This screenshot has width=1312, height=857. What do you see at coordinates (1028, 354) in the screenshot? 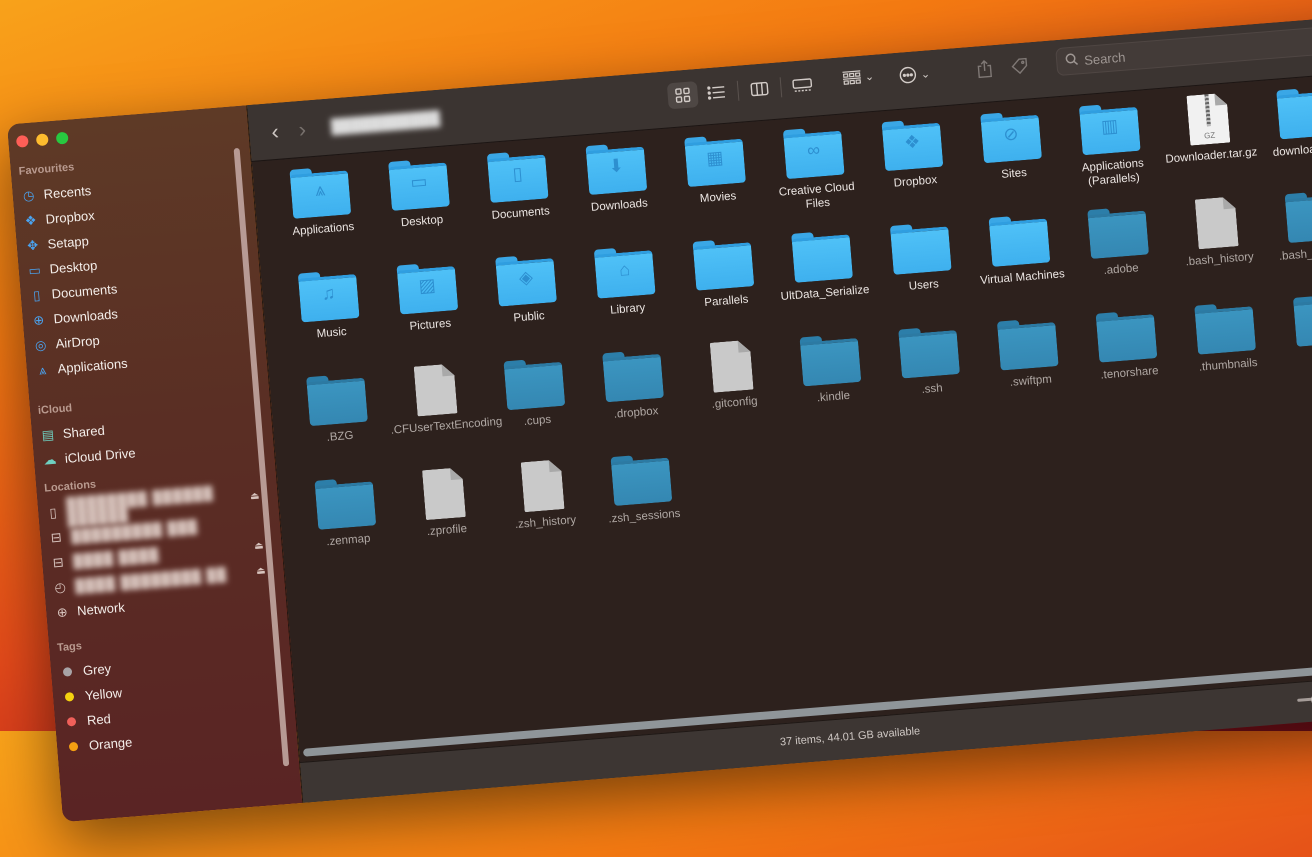
I see `folder-item: .swiftpm` at bounding box center [1028, 354].